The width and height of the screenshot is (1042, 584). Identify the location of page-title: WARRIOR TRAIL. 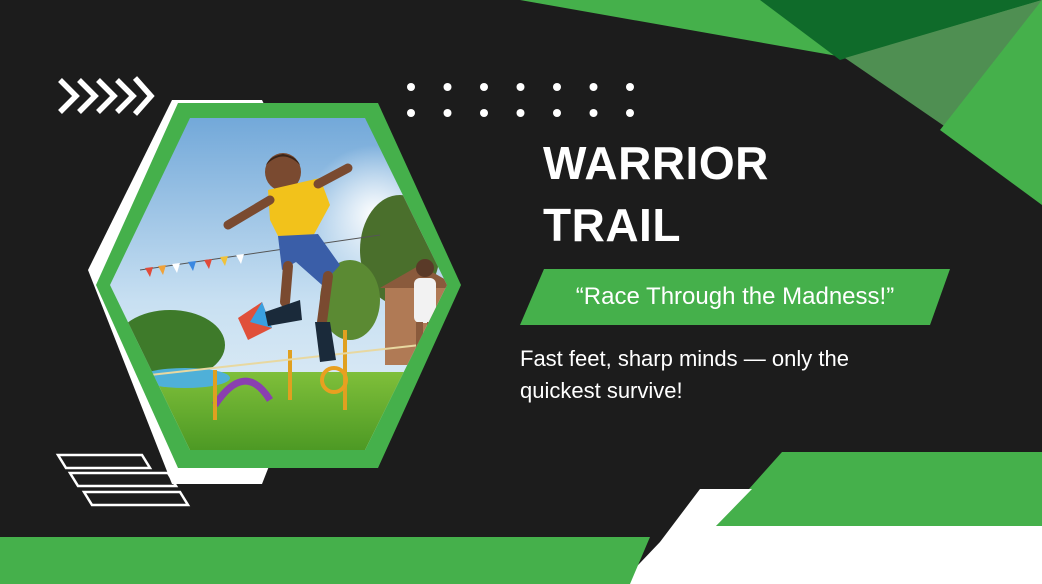
(656, 194).